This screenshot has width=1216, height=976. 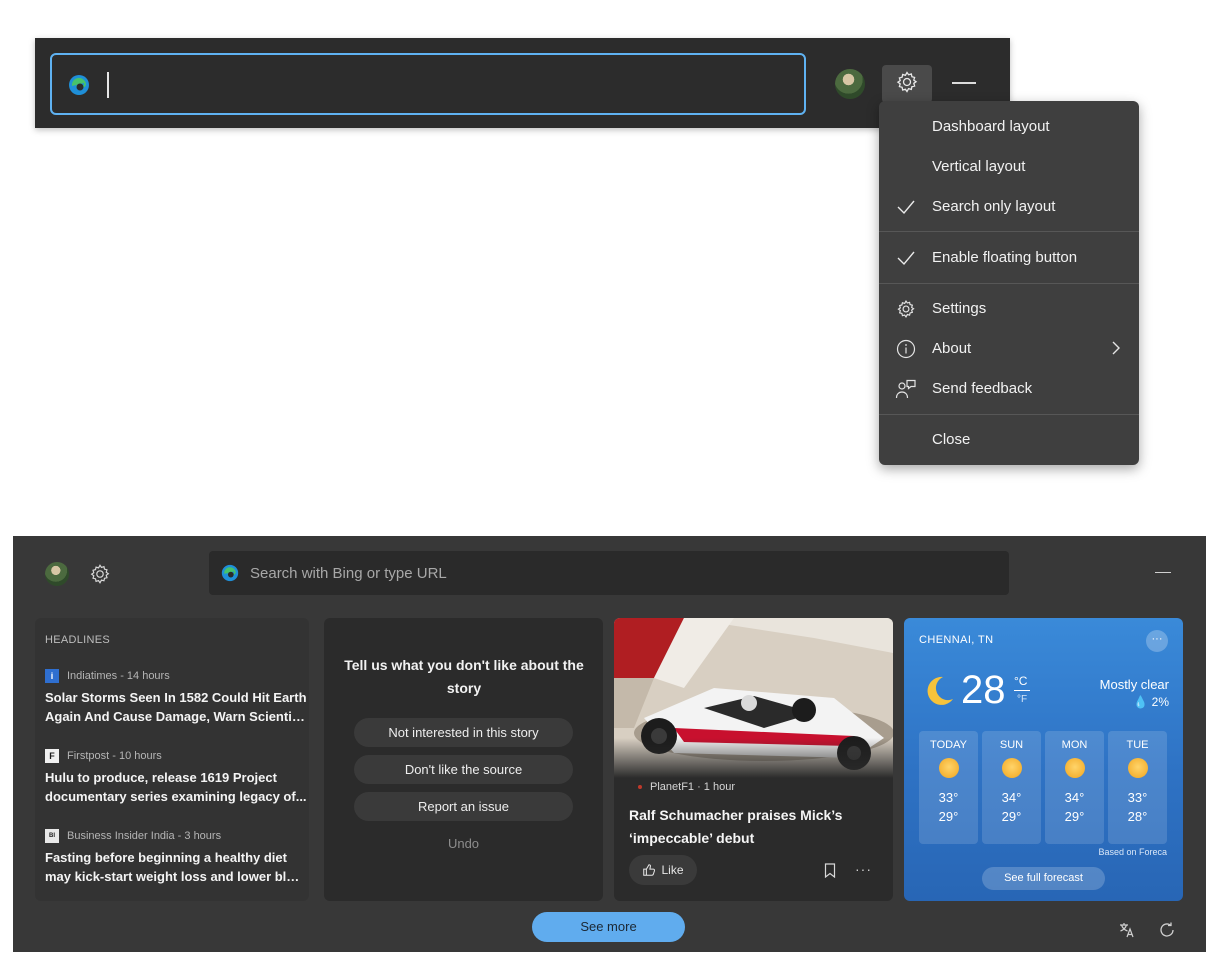 I want to click on chevron-right-icon, so click(x=1116, y=350).